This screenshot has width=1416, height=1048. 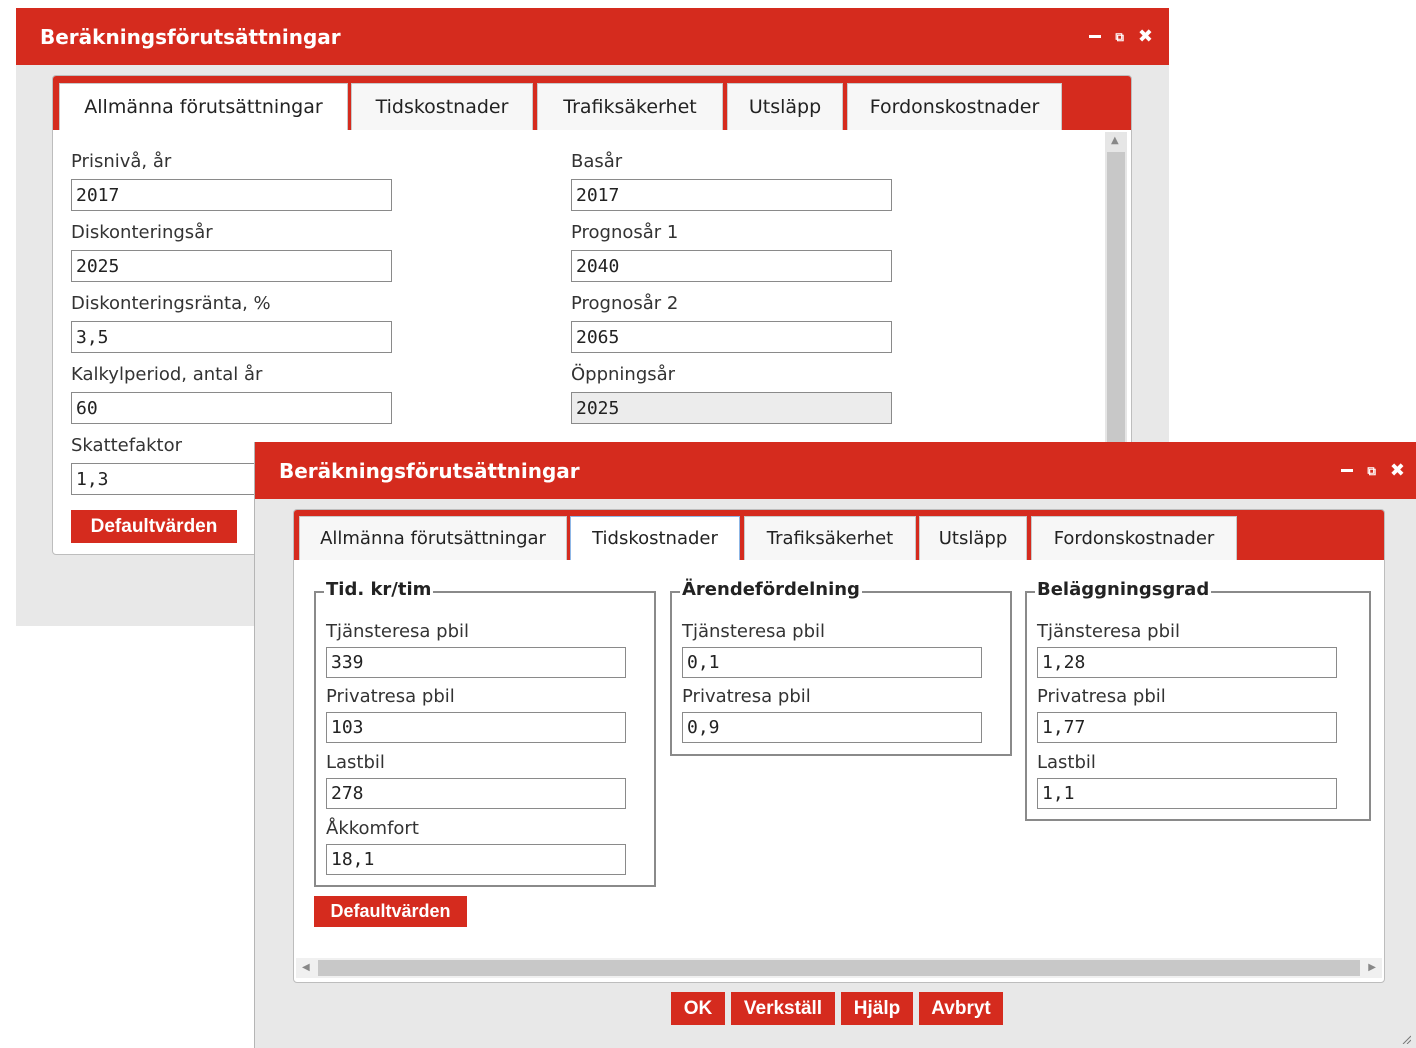 What do you see at coordinates (1187, 727) in the screenshot?
I see `belagg-privatresa-input` at bounding box center [1187, 727].